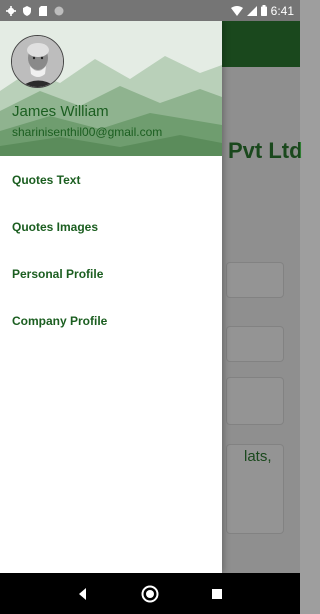 Image resolution: width=320 pixels, height=614 pixels. Describe the element at coordinates (60, 111) in the screenshot. I see `user-name: James William` at that location.